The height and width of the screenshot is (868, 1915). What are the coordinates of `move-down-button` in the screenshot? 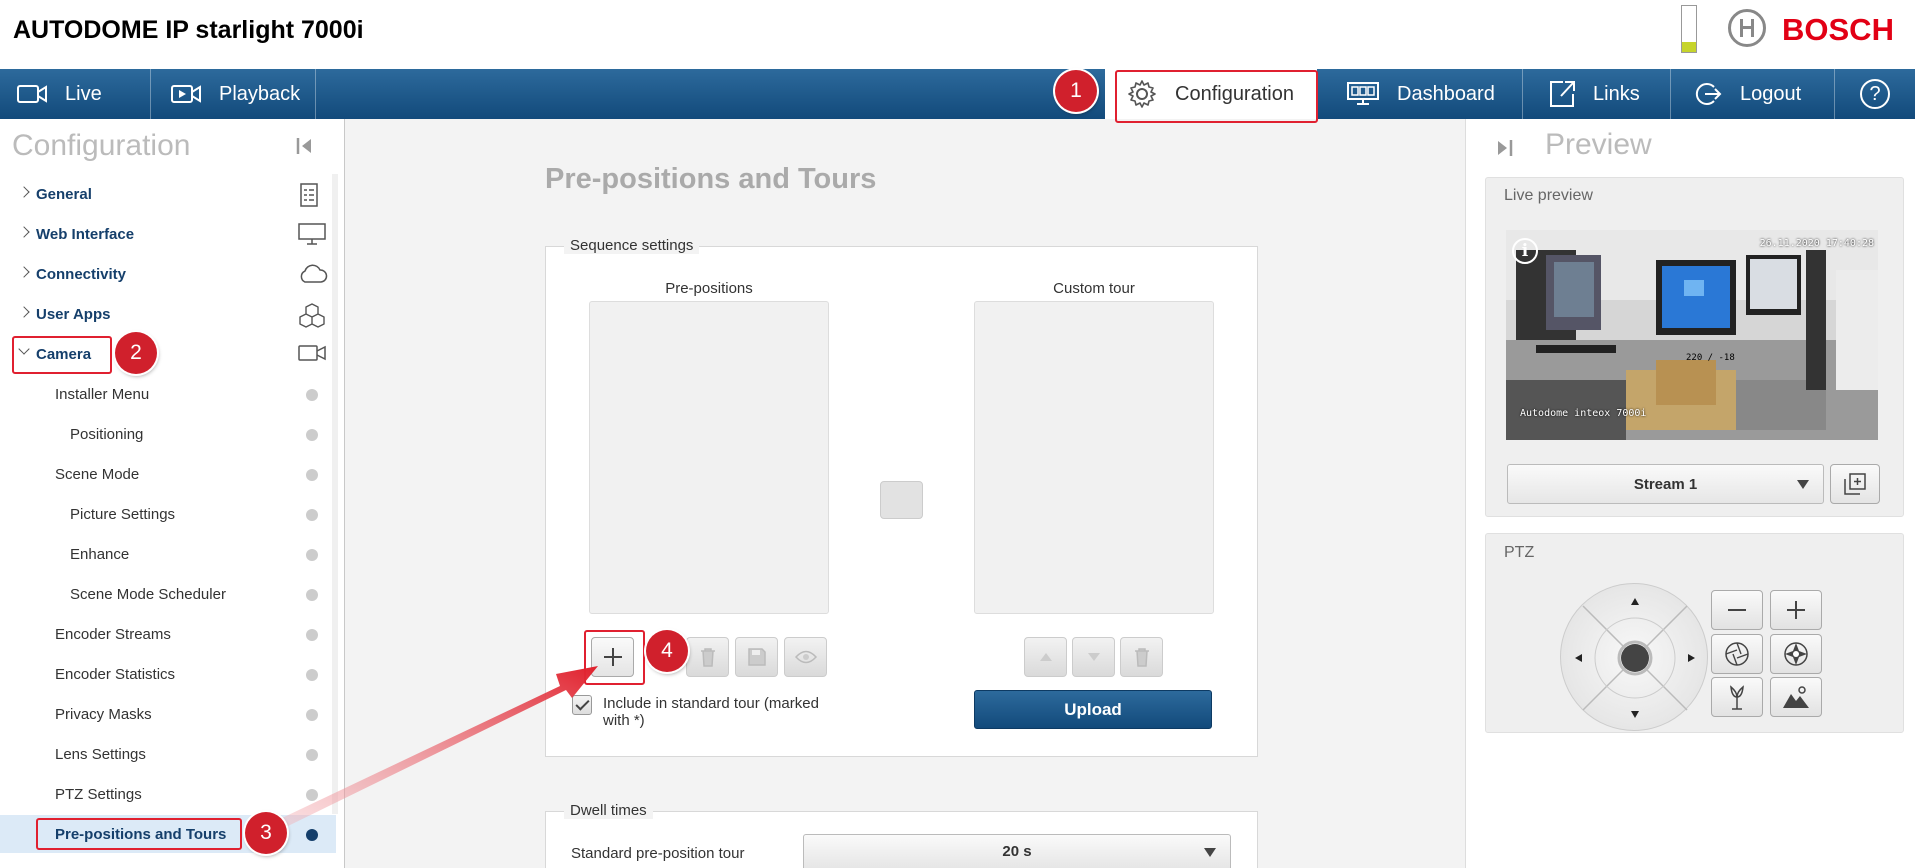 It's located at (1093, 657).